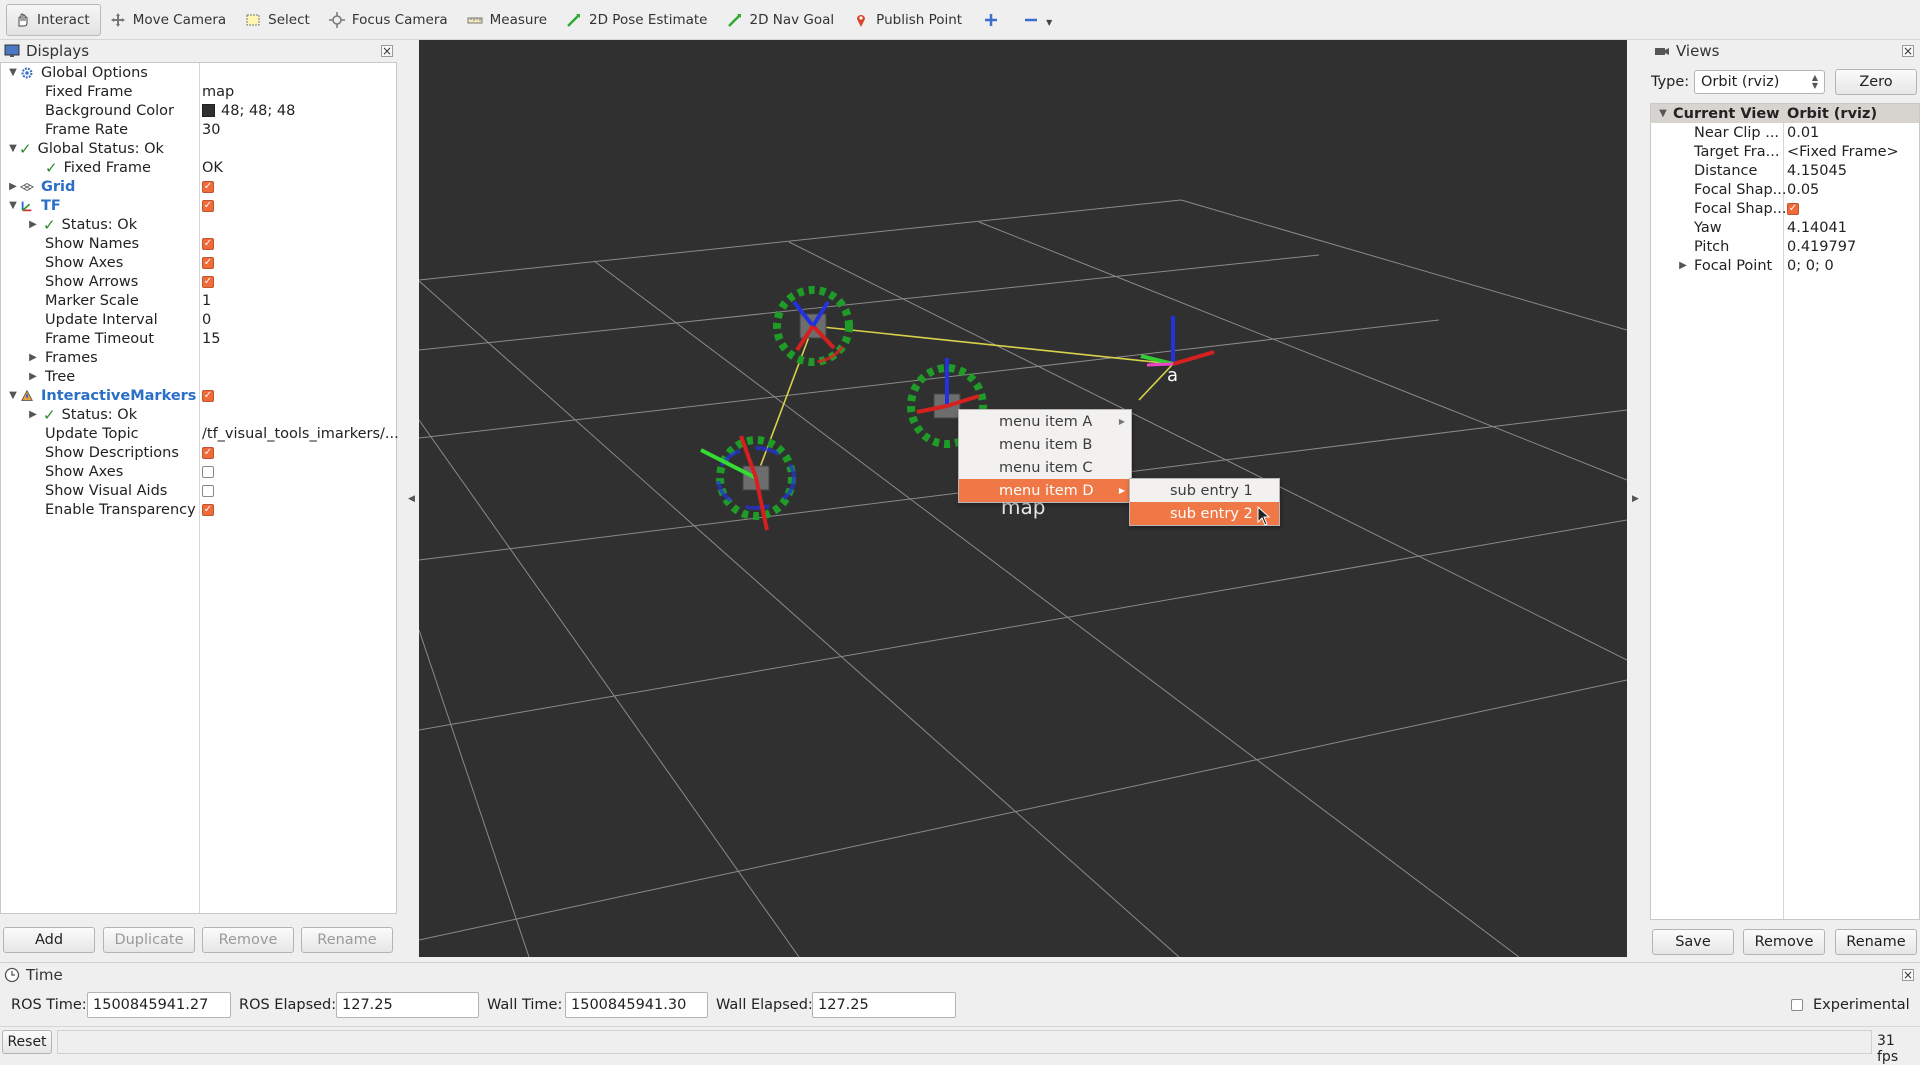 The image size is (1920, 1065). What do you see at coordinates (198, 414) in the screenshot?
I see `tree-row-im-status: ▶ ✓ Status: Ok` at bounding box center [198, 414].